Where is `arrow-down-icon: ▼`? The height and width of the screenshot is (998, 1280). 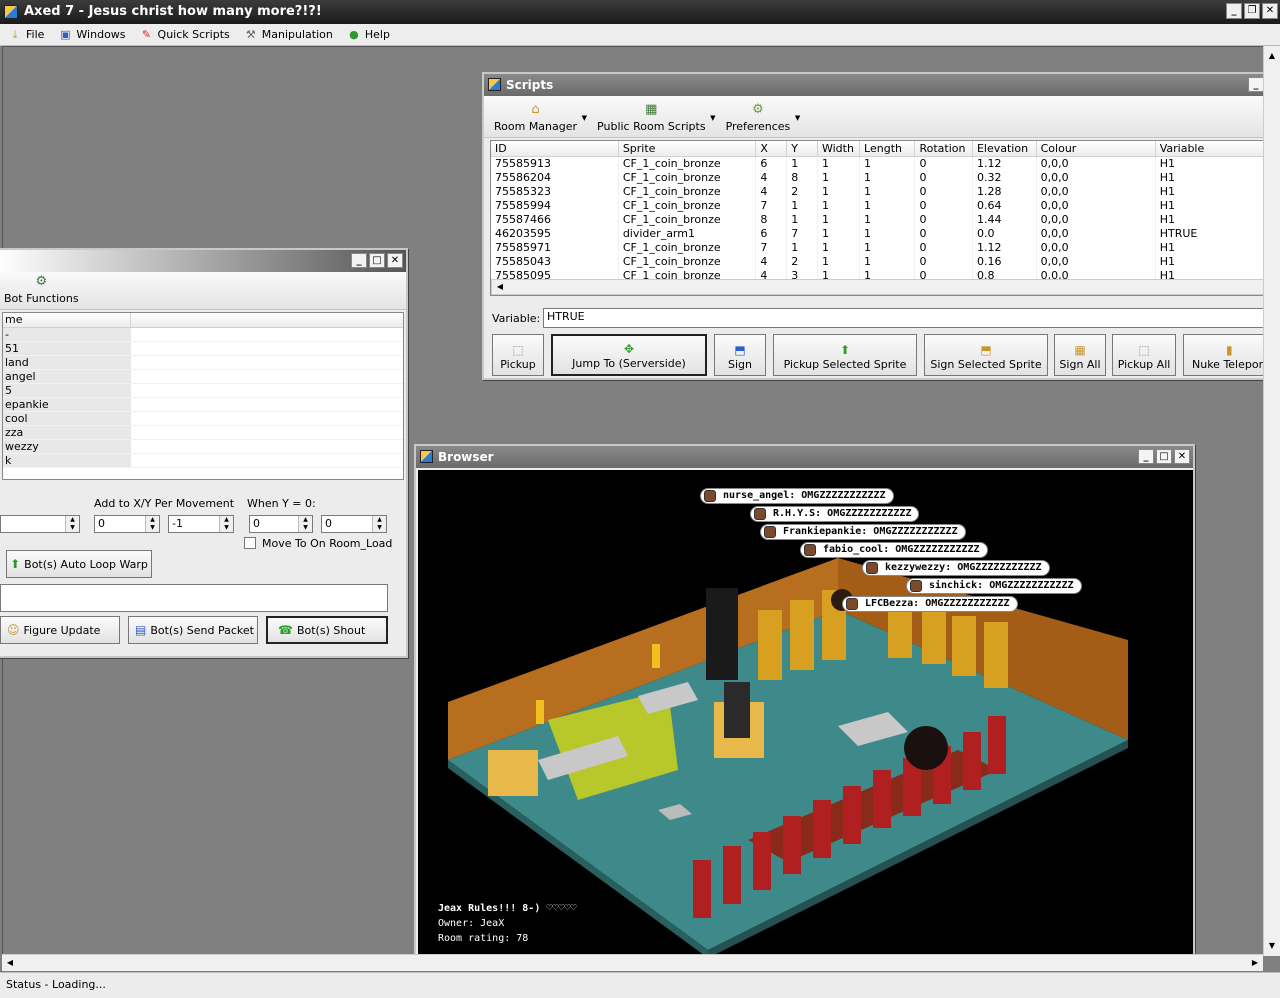 arrow-down-icon: ▼ is located at coordinates (1272, 946).